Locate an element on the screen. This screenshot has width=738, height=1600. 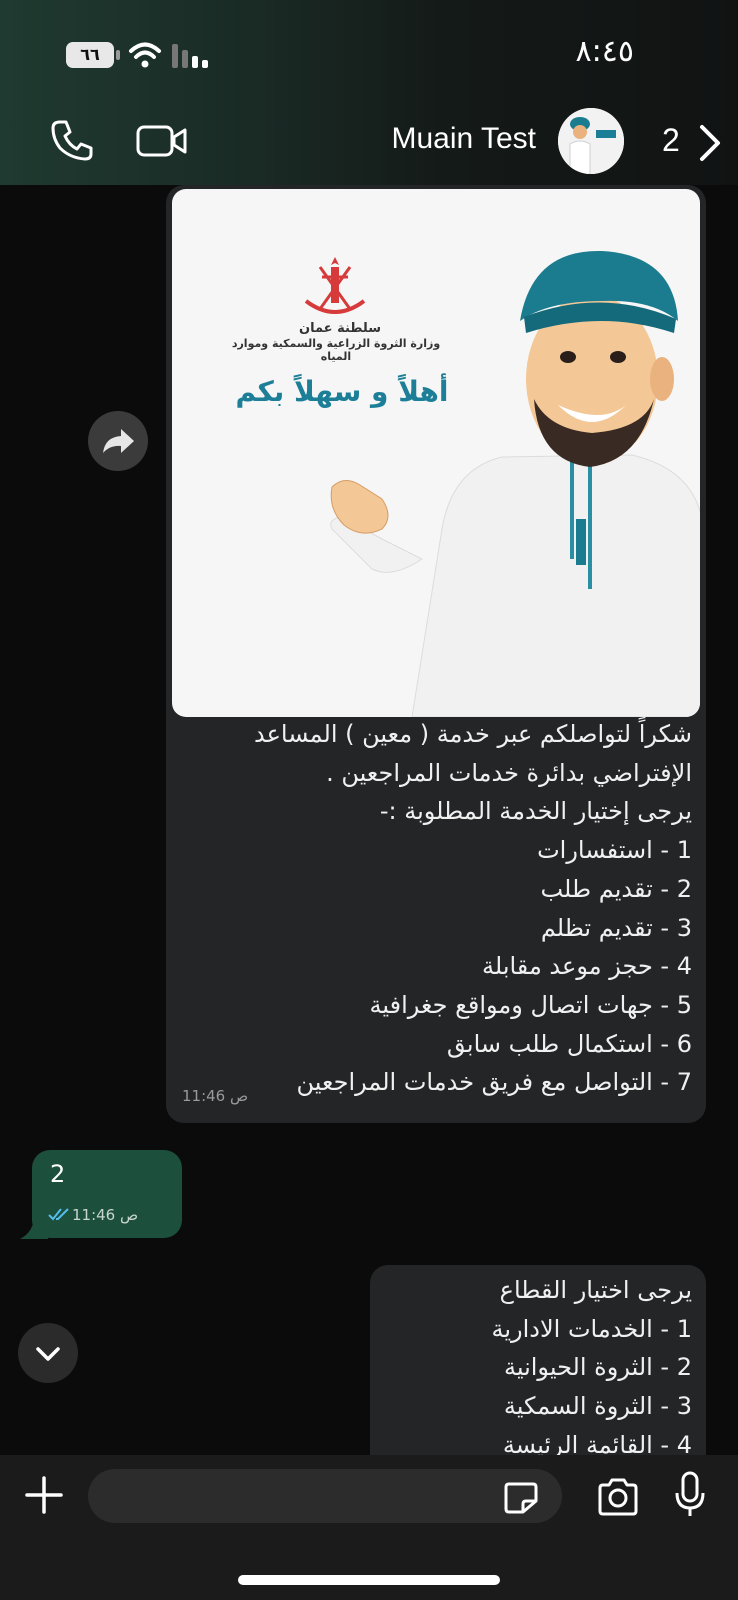
forward-icon is located at coordinates (118, 441).